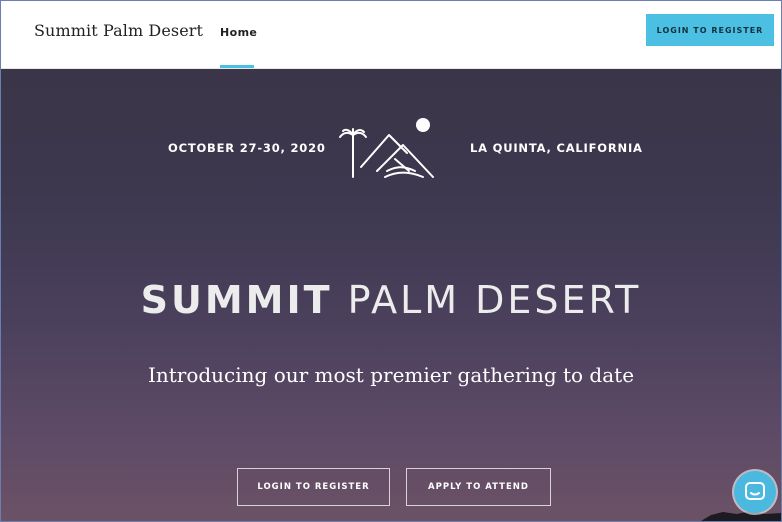  Describe the element at coordinates (313, 487) in the screenshot. I see `hero-login-to-register-button: LOGIN TO REGISTER` at that location.